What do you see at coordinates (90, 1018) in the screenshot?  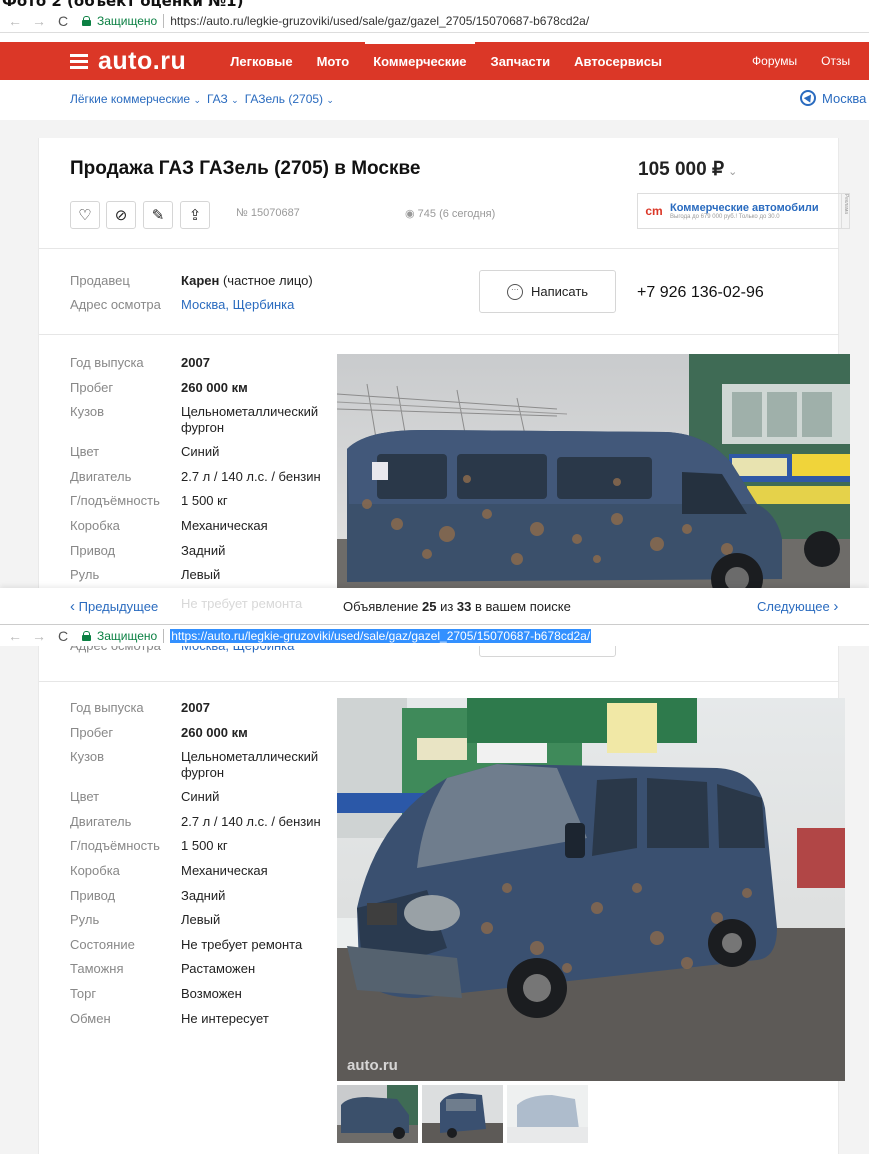 I see `spec-label: Обмен` at bounding box center [90, 1018].